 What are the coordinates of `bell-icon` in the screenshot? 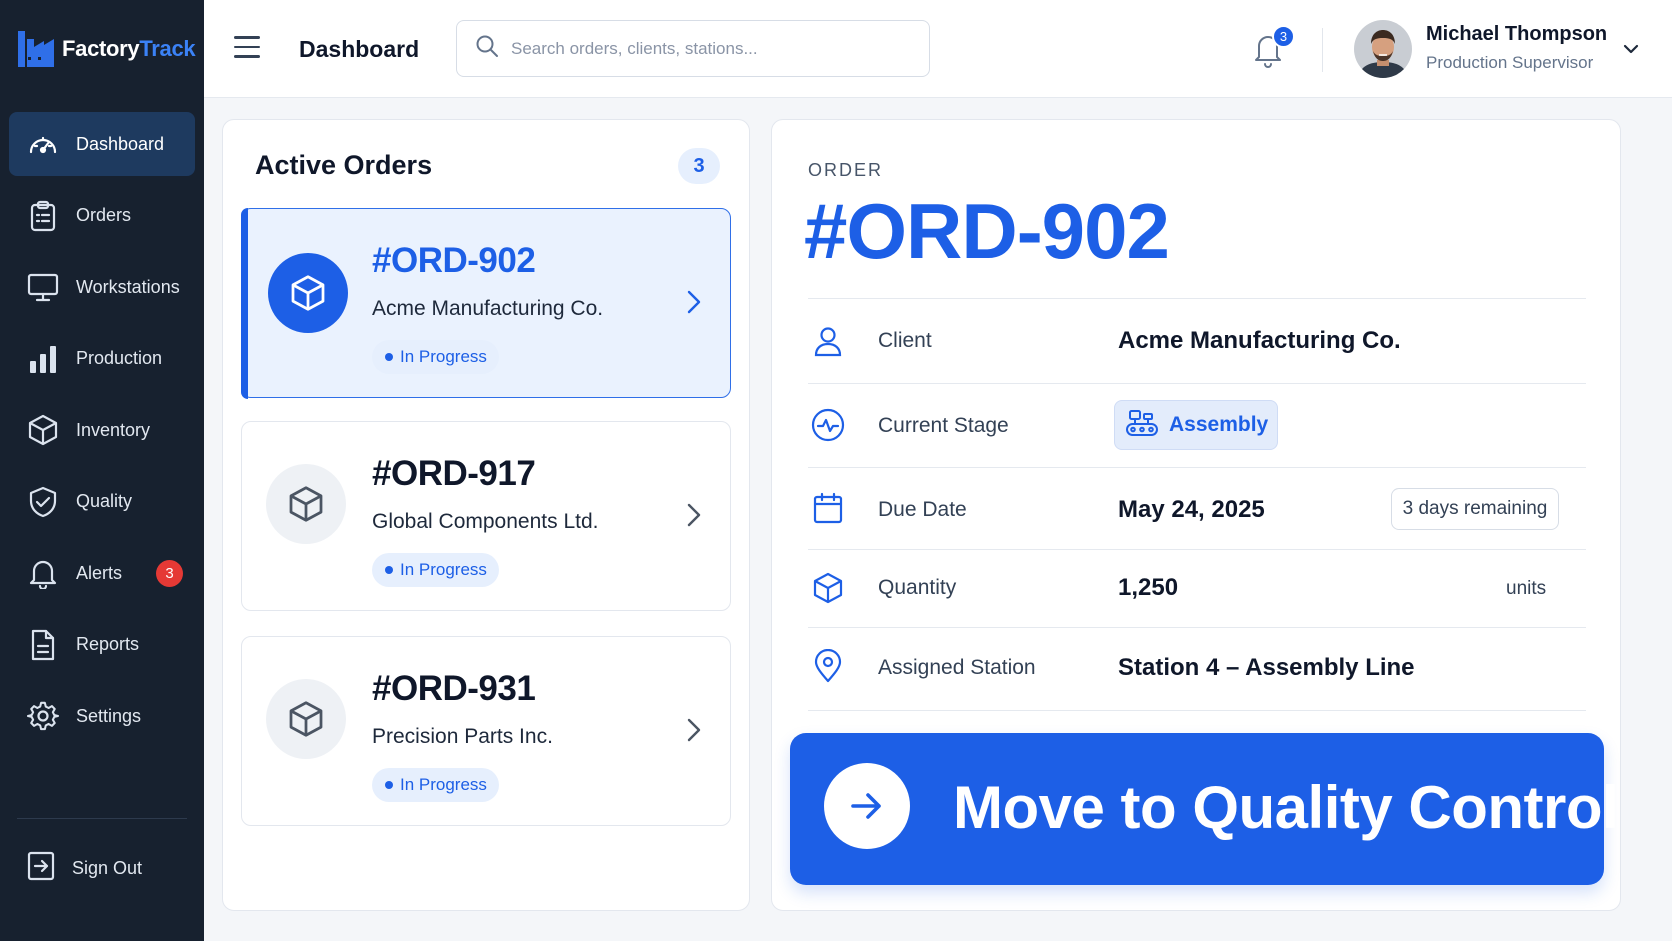 It's located at (43, 573).